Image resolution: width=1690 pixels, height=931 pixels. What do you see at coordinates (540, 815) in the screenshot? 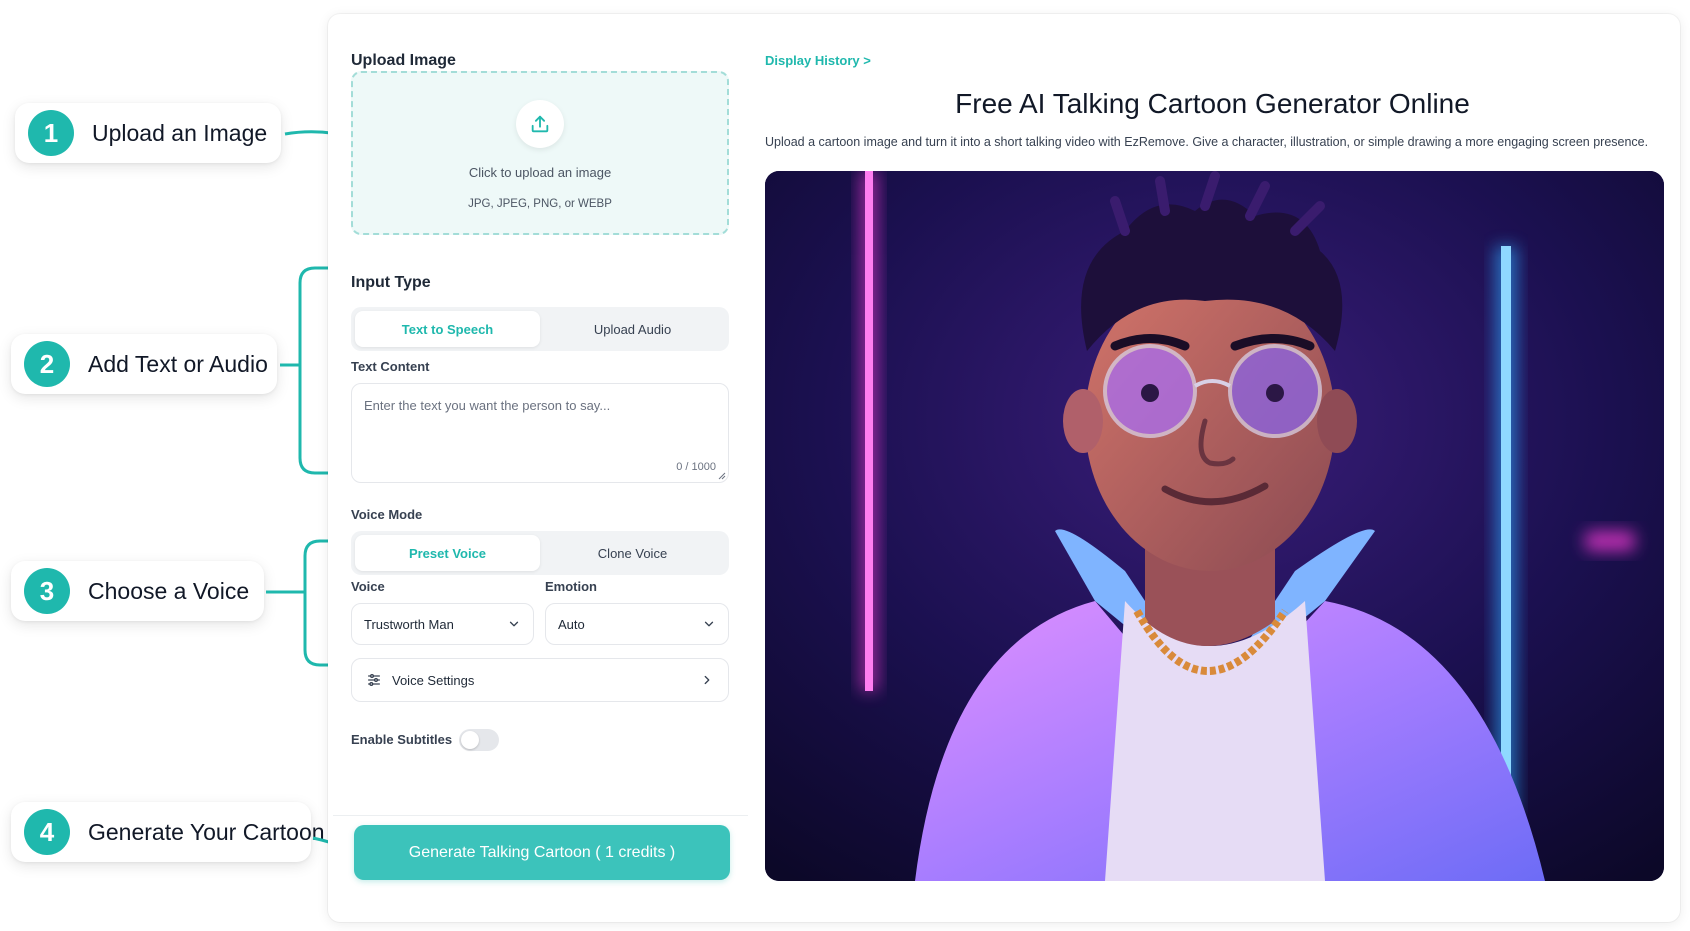
I see `divider` at bounding box center [540, 815].